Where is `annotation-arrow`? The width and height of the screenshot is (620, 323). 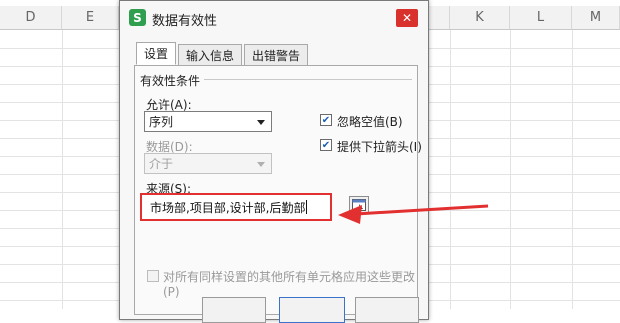 annotation-arrow is located at coordinates (413, 214).